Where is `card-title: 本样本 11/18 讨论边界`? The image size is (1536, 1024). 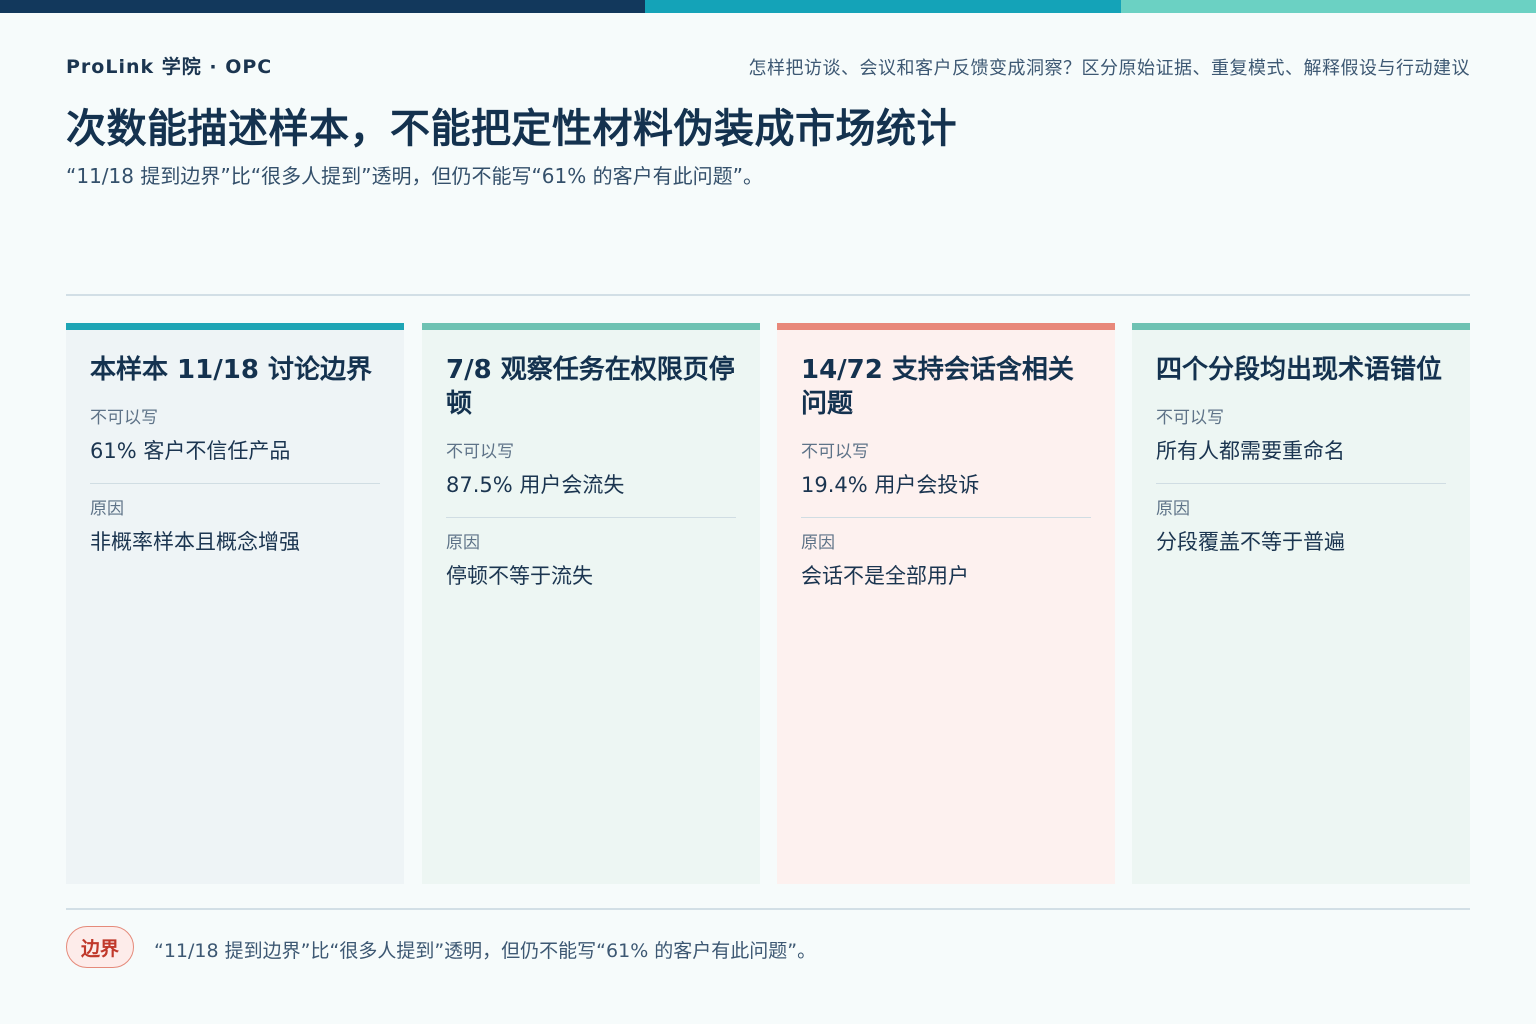 card-title: 本样本 11/18 讨论边界 is located at coordinates (231, 370).